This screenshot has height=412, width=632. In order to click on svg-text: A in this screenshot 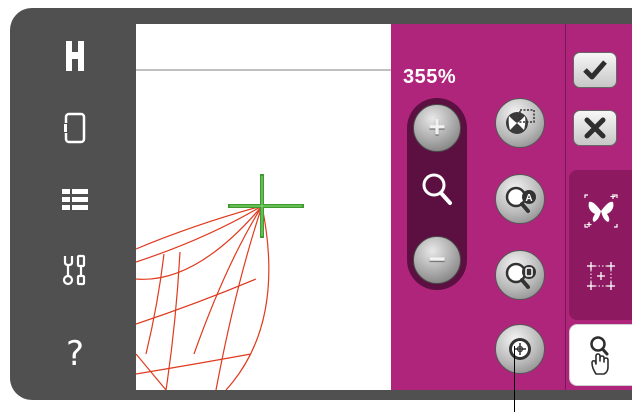, I will do `click(528, 198)`.